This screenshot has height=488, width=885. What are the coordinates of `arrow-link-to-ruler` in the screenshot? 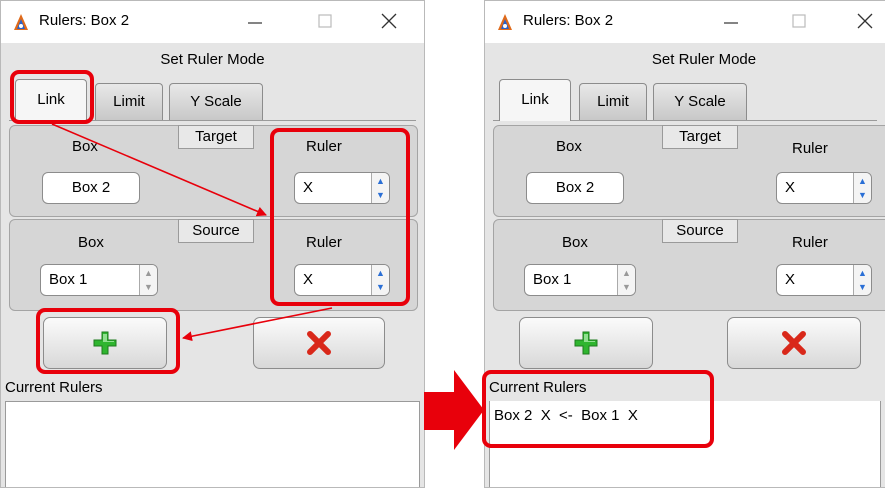 It's located at (159, 170).